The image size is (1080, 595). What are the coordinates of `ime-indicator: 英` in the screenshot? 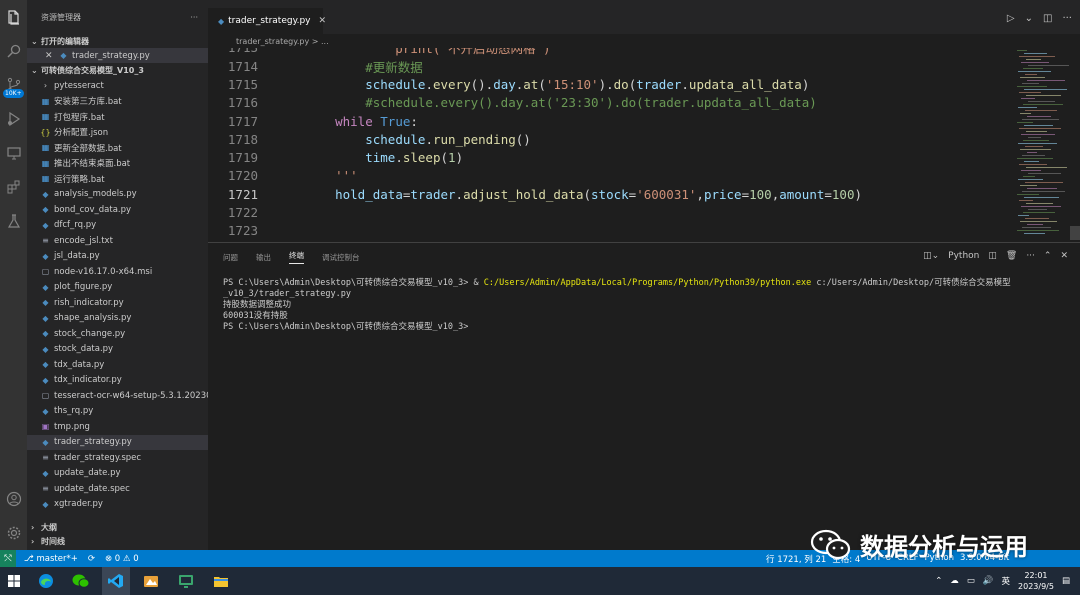 It's located at (1006, 581).